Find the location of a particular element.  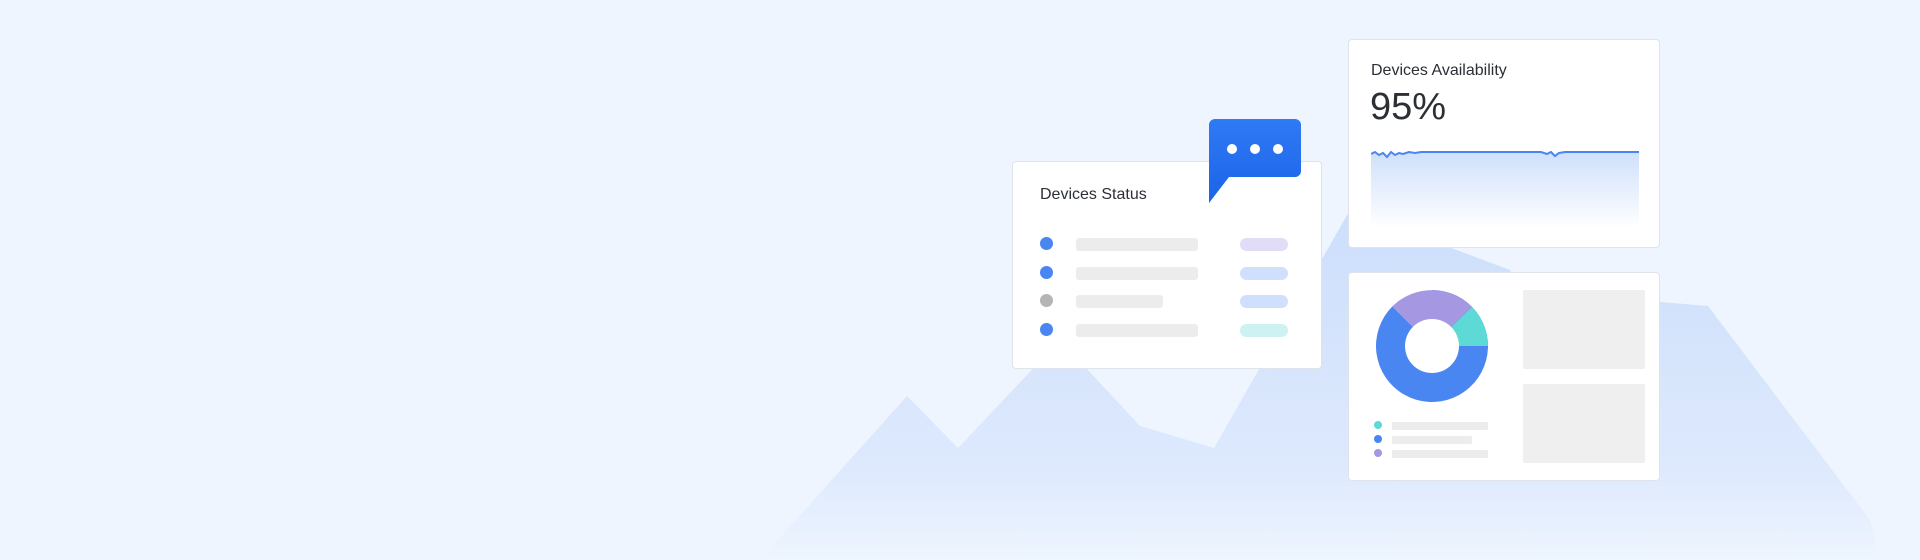

availability-value: 95% is located at coordinates (1408, 107).